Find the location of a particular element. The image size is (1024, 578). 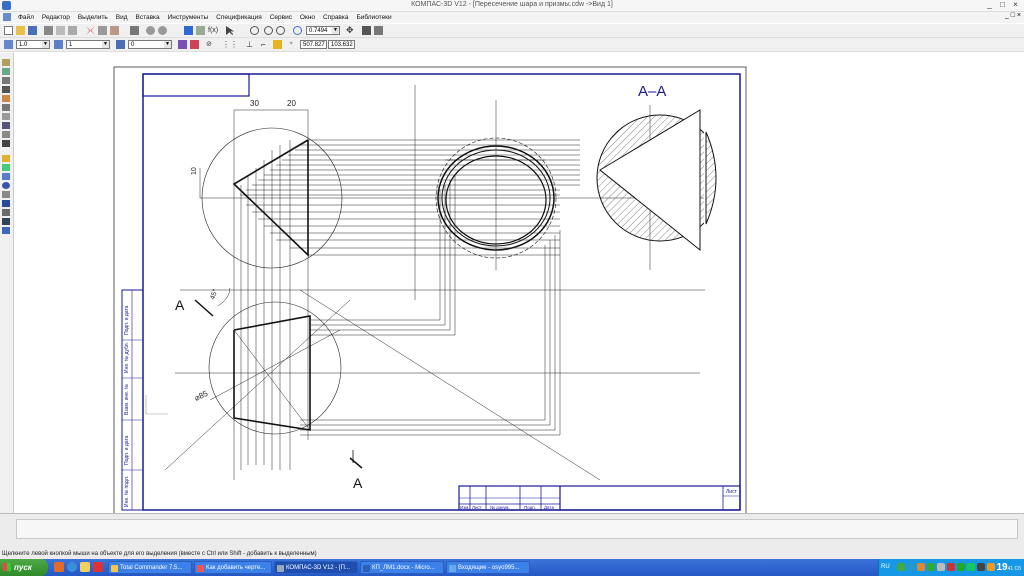

zoom-window-icon is located at coordinates (268, 30).